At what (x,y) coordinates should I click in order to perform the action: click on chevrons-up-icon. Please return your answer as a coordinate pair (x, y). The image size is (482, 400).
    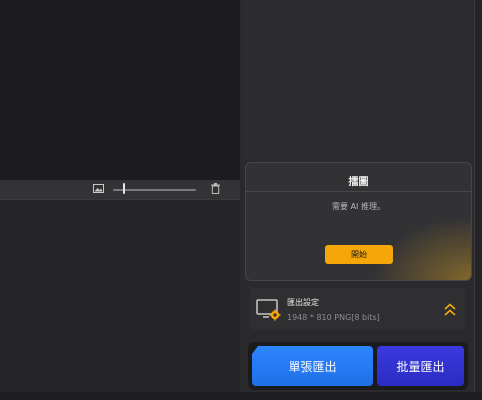
    Looking at the image, I should click on (450, 310).